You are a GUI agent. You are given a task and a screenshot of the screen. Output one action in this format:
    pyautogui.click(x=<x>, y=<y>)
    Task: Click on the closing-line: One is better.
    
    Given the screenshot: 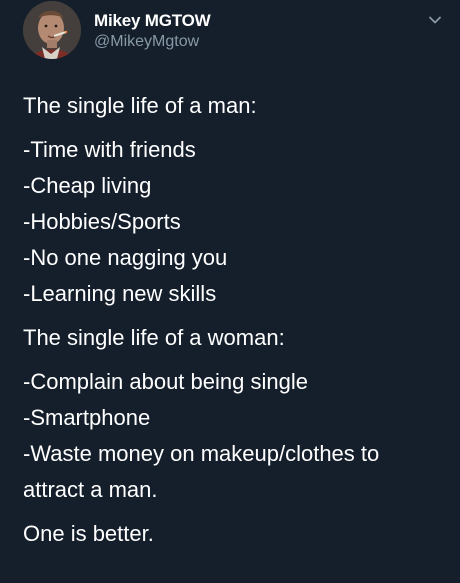 What is the action you would take?
    pyautogui.click(x=88, y=533)
    